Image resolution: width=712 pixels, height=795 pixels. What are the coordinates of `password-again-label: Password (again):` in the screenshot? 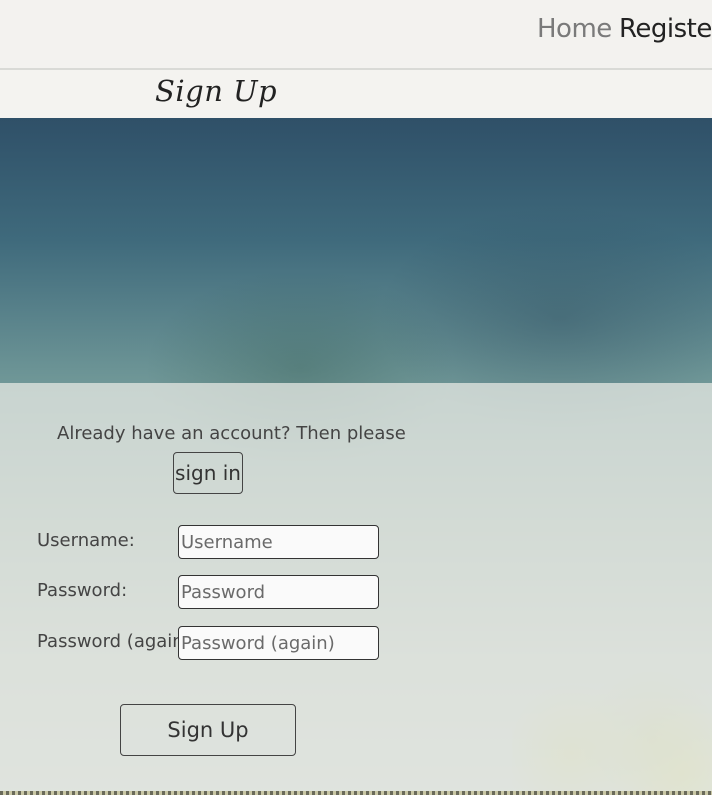 It's located at (117, 641).